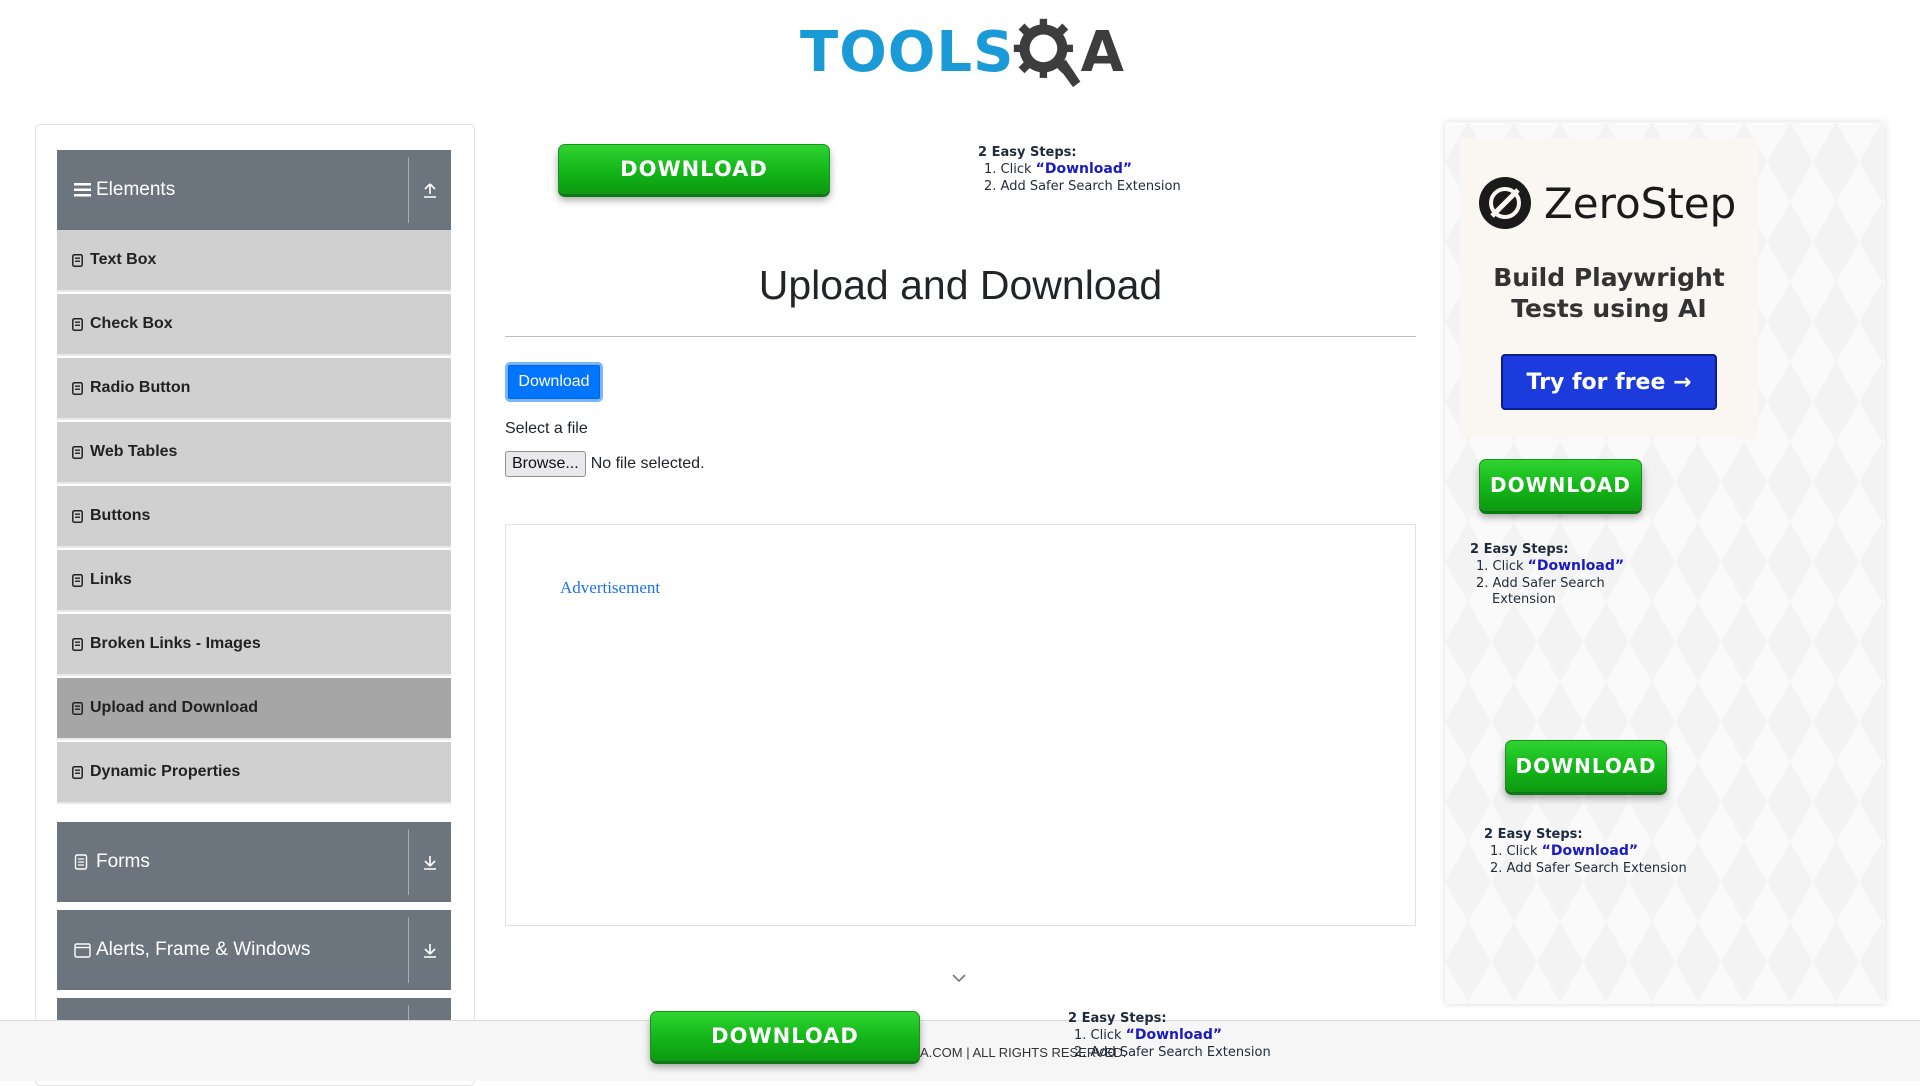 This screenshot has width=1920, height=1086. I want to click on page-title: Upload and Download, so click(960, 285).